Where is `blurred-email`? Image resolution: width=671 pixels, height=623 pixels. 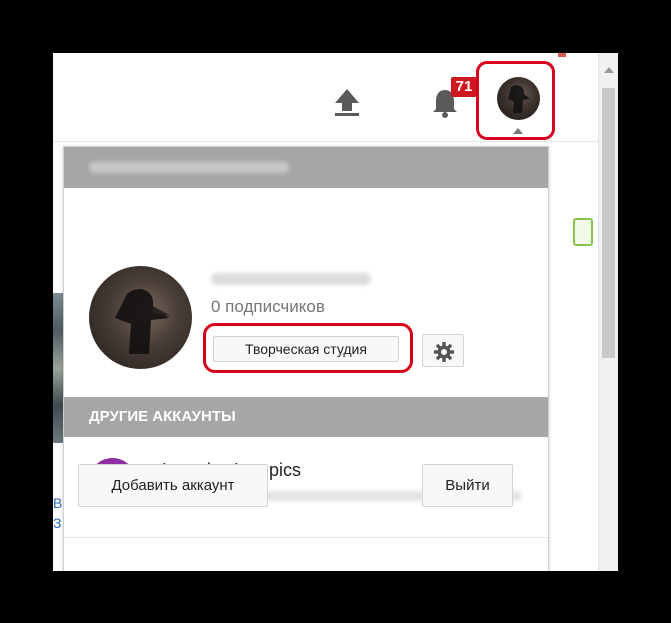 blurred-email is located at coordinates (189, 167).